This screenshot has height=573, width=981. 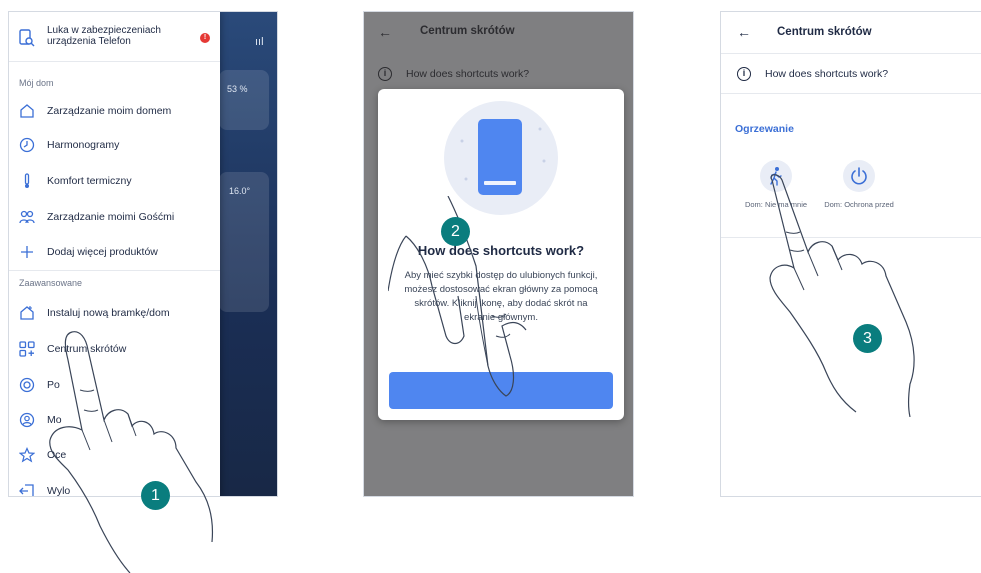 What do you see at coordinates (455, 231) in the screenshot?
I see `step-badge-2: 2` at bounding box center [455, 231].